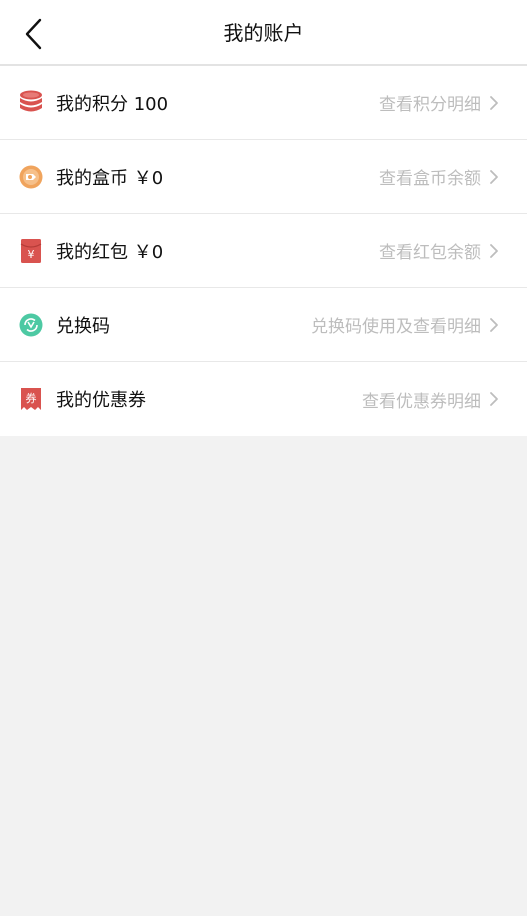  What do you see at coordinates (421, 401) in the screenshot?
I see `coupon-detail-link: 查看优惠券明细` at bounding box center [421, 401].